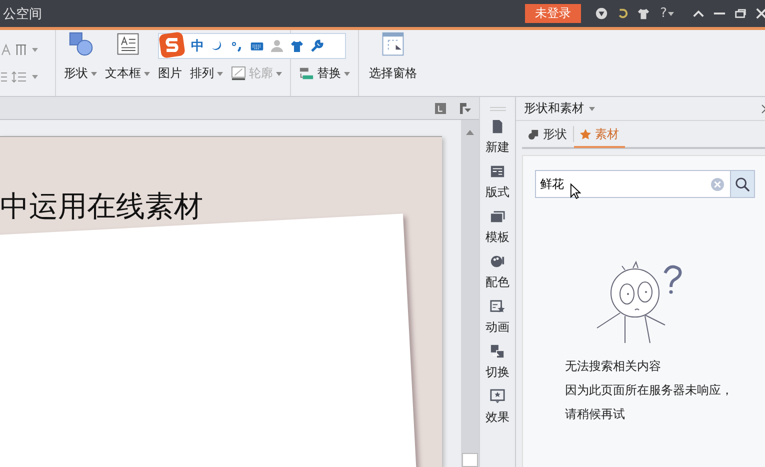  What do you see at coordinates (237, 46) in the screenshot?
I see `punctuation-icon` at bounding box center [237, 46].